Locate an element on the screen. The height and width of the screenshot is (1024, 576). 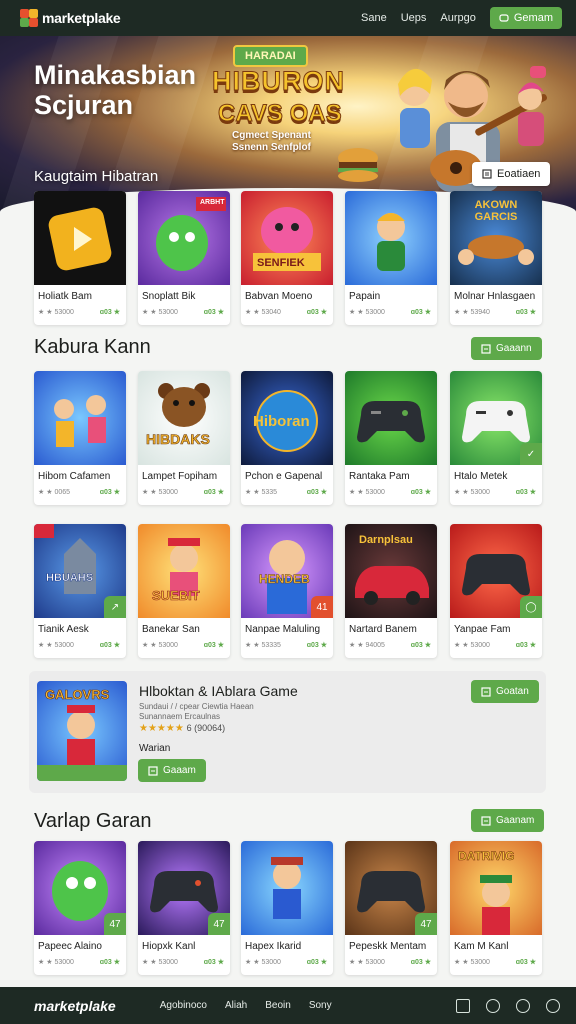
minus-circle-icon is located at coordinates (553, 1005).